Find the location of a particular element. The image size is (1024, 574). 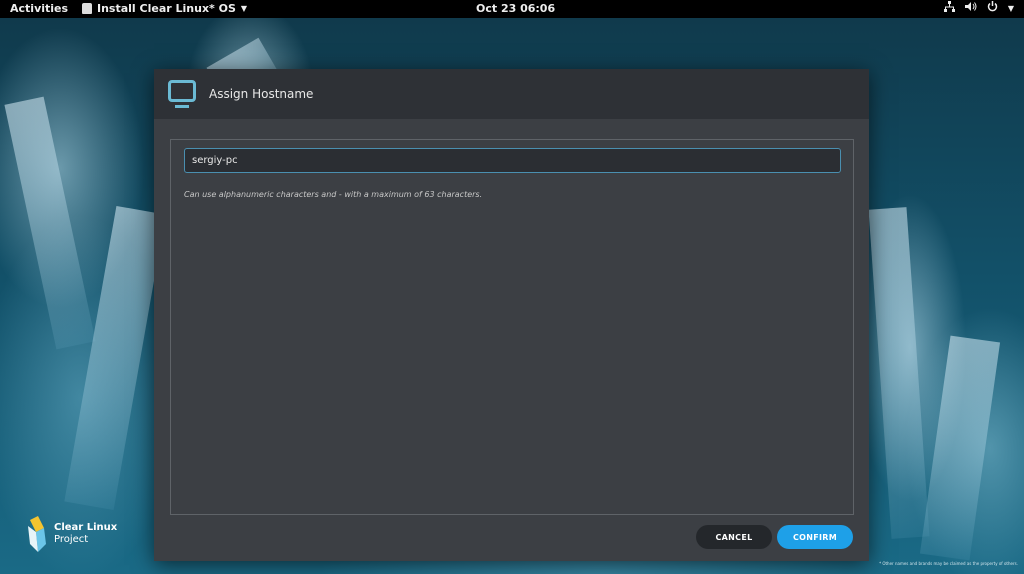

app-menu: Install Clear Linux* OS ▼ is located at coordinates (164, 8).